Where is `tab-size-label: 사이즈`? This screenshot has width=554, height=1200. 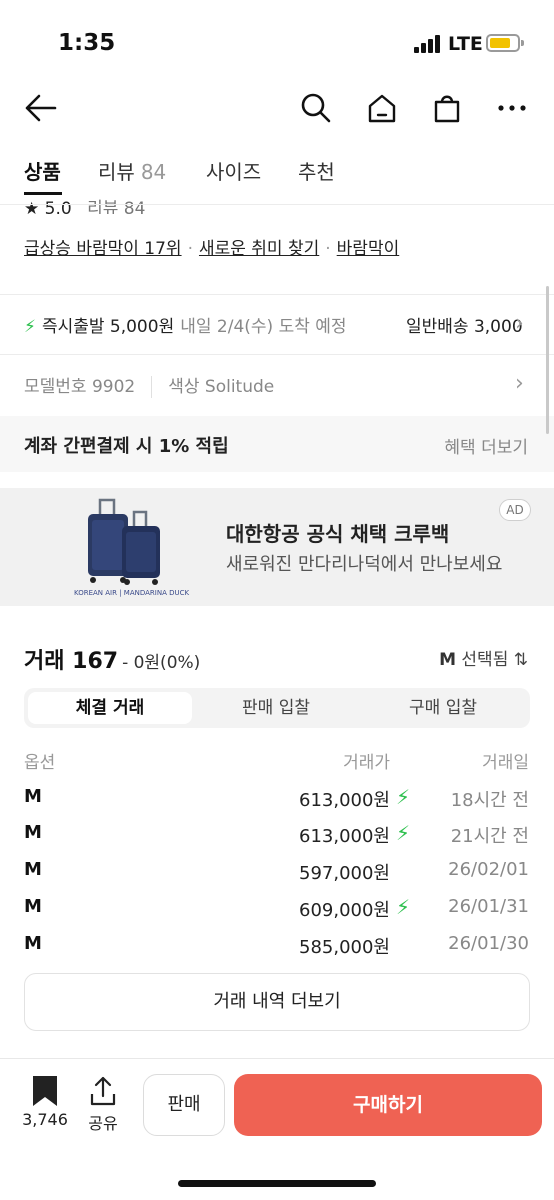 tab-size-label: 사이즈 is located at coordinates (234, 172).